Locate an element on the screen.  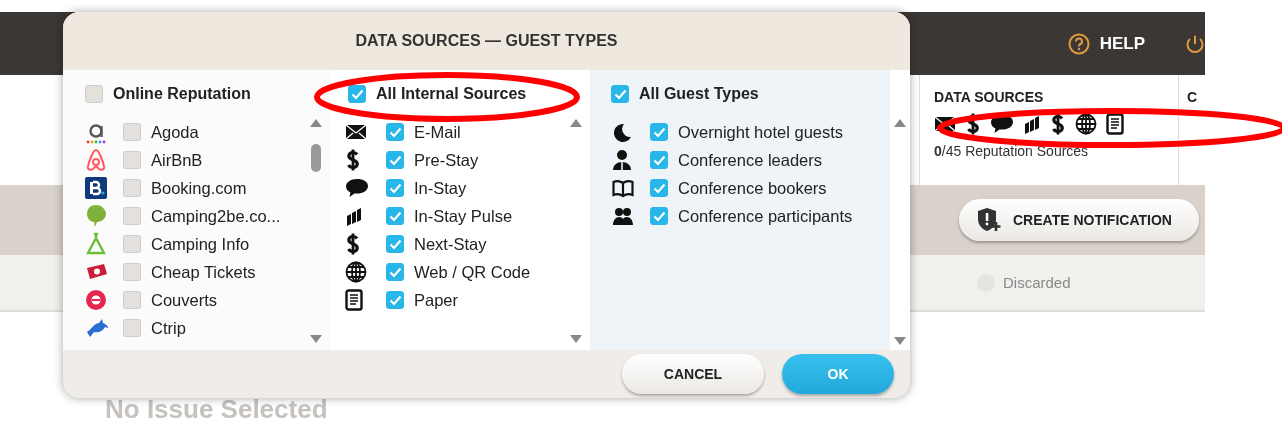
source-label: In-Stay Pulse is located at coordinates (463, 216).